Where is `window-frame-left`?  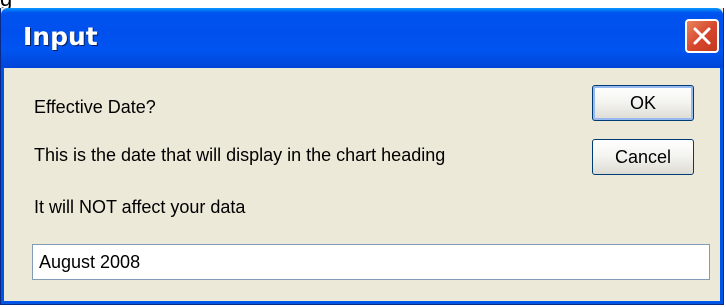
window-frame-left is located at coordinates (2, 186).